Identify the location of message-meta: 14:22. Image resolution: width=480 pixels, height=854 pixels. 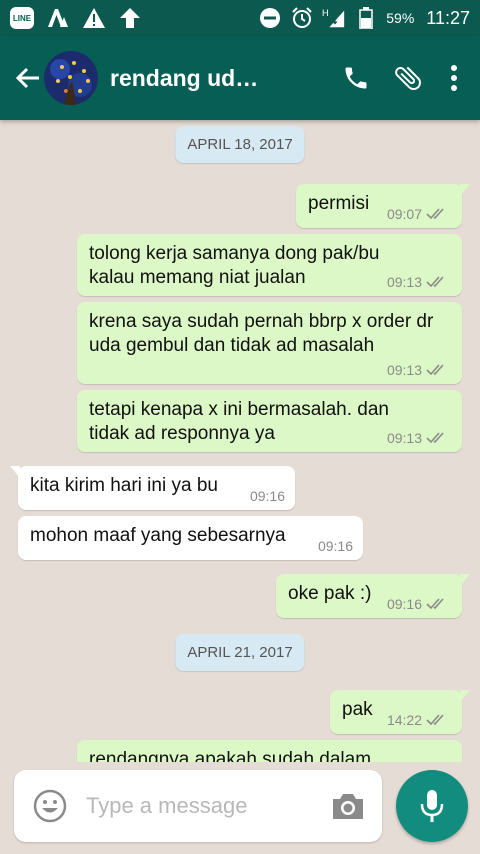
(419, 720).